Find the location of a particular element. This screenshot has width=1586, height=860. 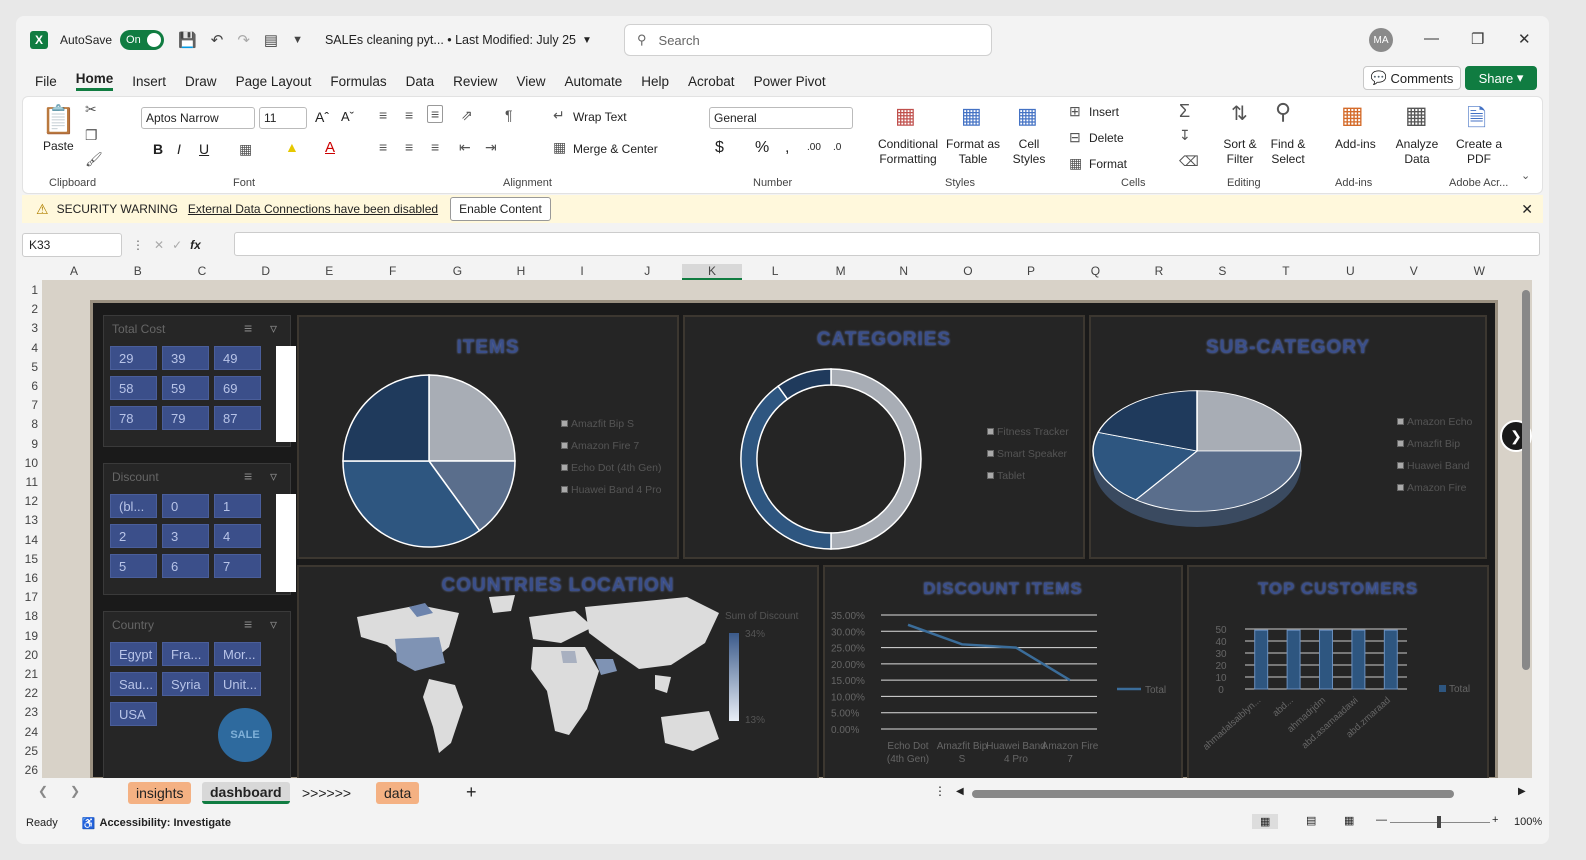

tab-dashboard: dashboard is located at coordinates (246, 793).